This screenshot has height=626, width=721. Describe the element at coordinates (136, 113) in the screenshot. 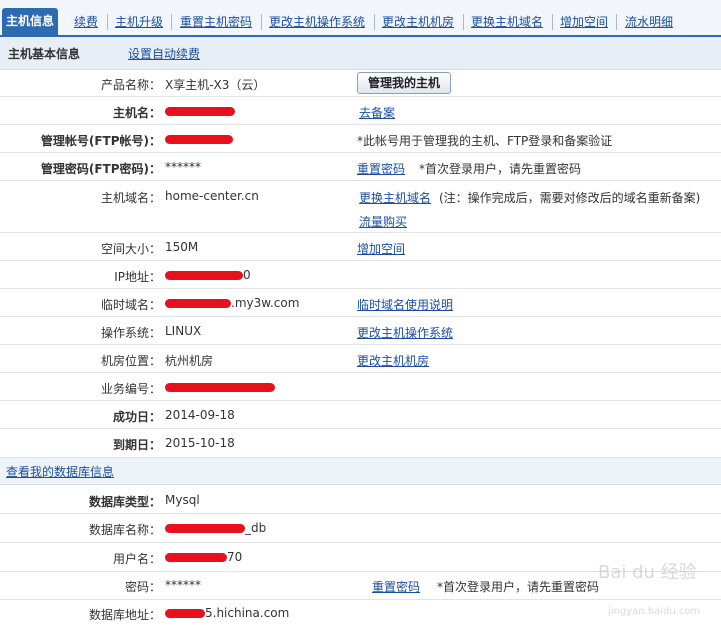

I see `hostname-label: 主机名：` at that location.